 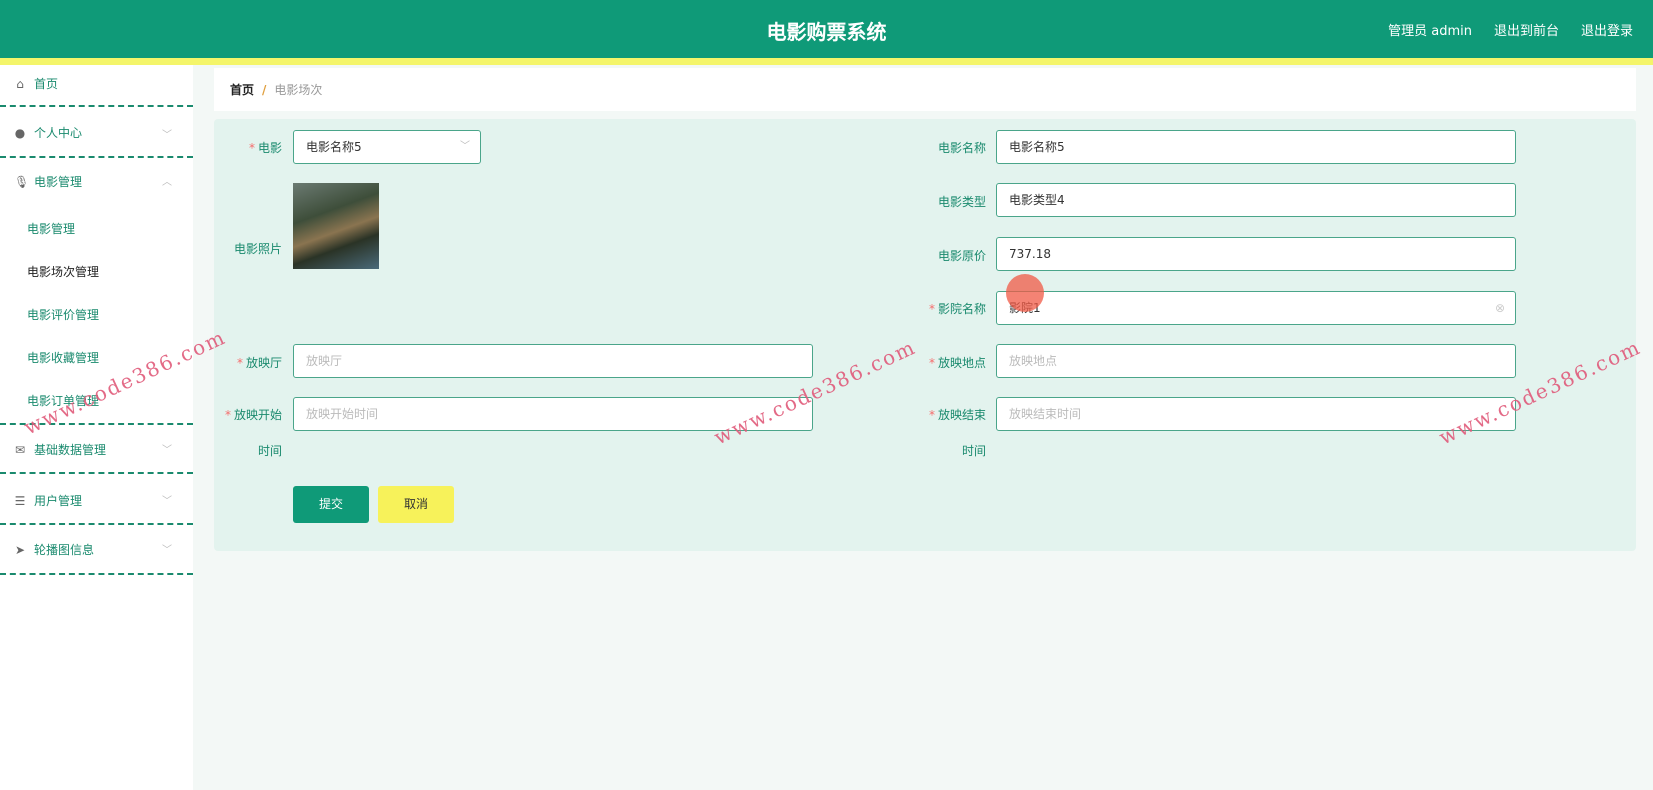 I want to click on movie-label: * 电影, so click(x=265, y=148).